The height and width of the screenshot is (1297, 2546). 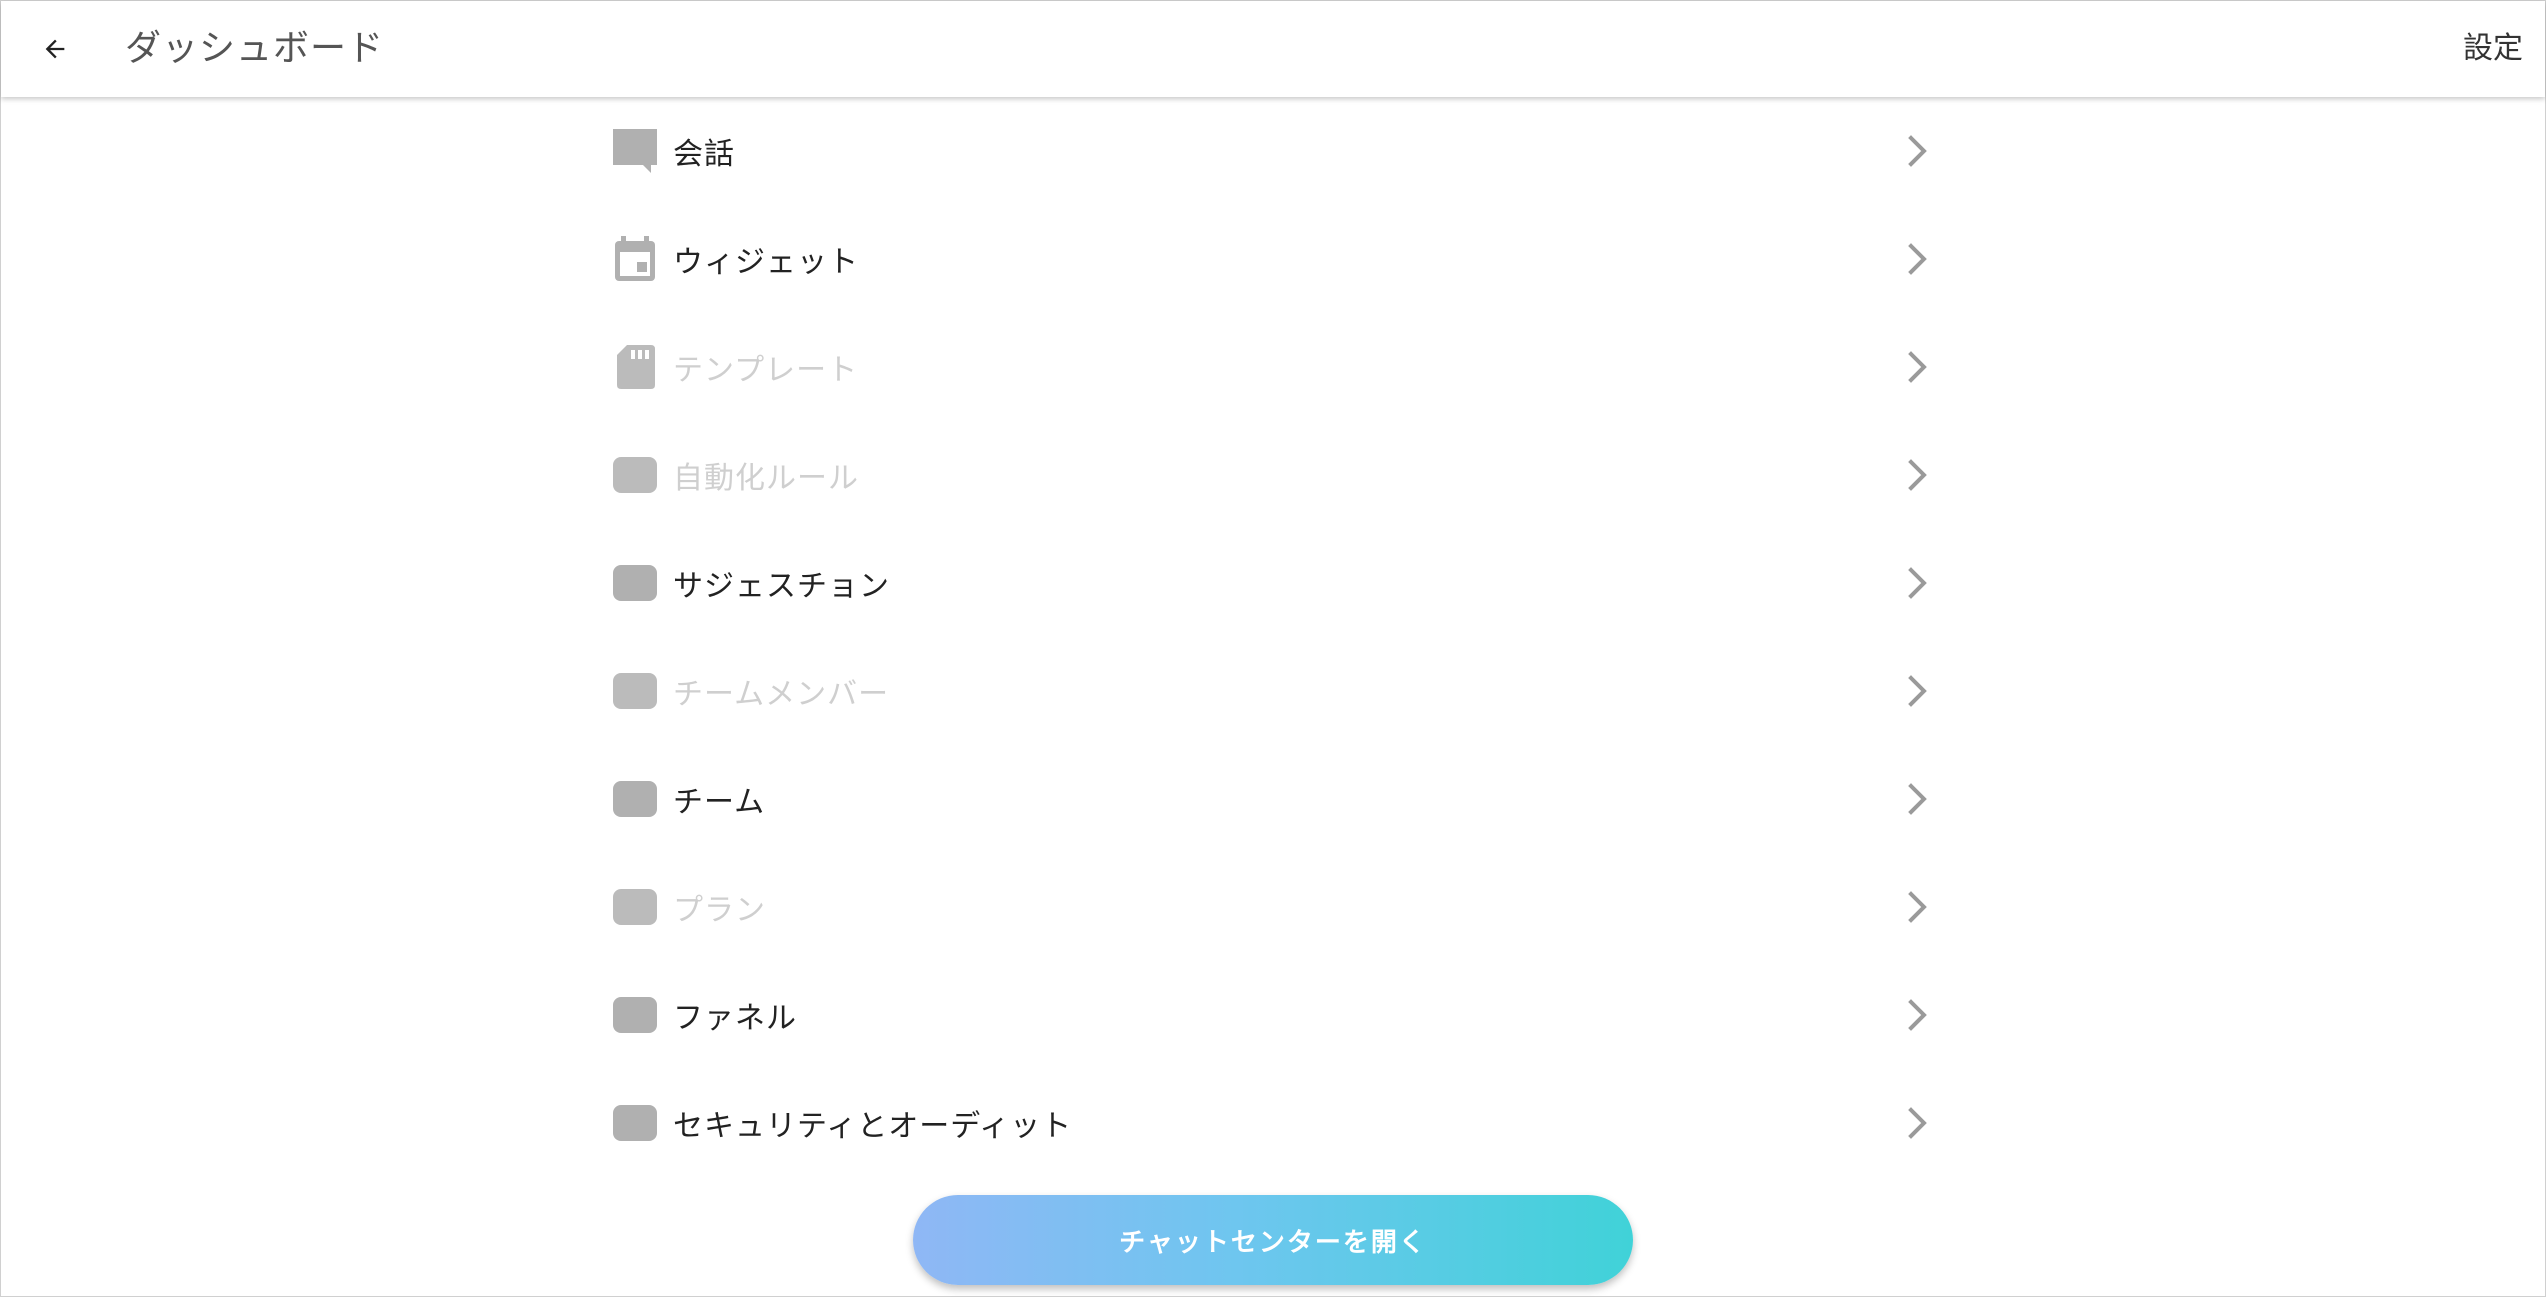 I want to click on menu-item-label: セキュリティとオーディット, so click(x=873, y=1126).